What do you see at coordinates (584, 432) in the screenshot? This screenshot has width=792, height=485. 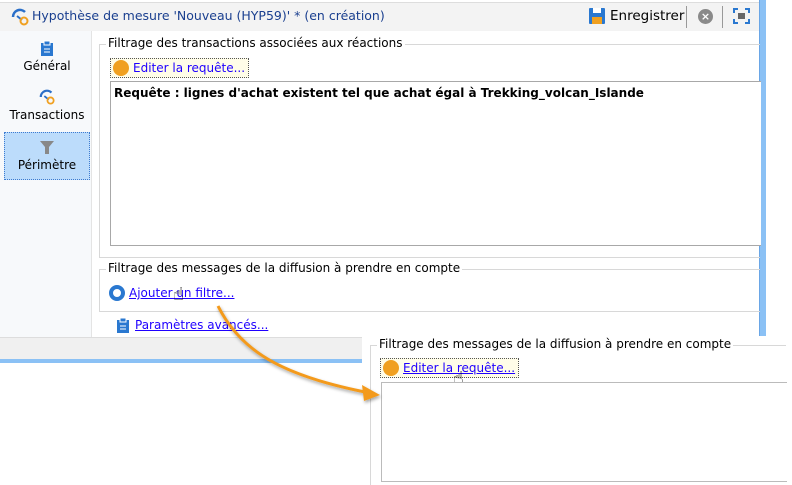 I see `query-textarea` at bounding box center [584, 432].